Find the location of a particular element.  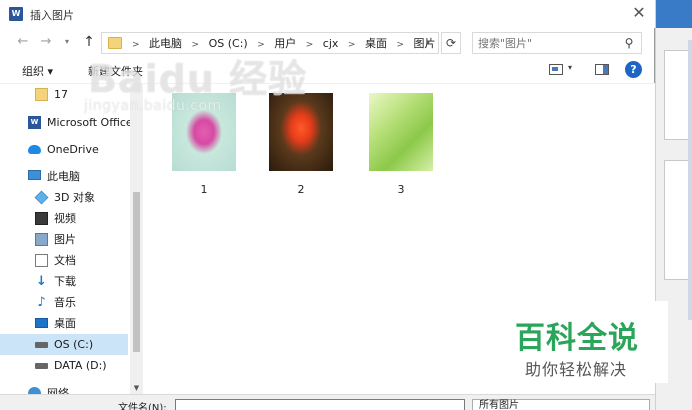

file-item: 3 is located at coordinates (401, 144).